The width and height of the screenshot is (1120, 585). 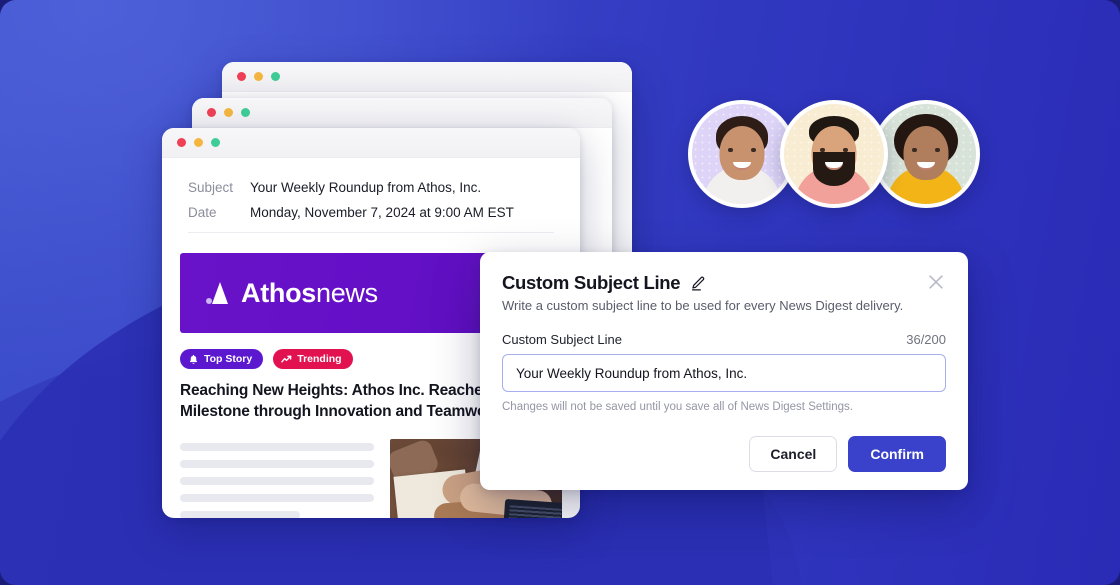 What do you see at coordinates (926, 339) in the screenshot?
I see `character-counter: 36/200` at bounding box center [926, 339].